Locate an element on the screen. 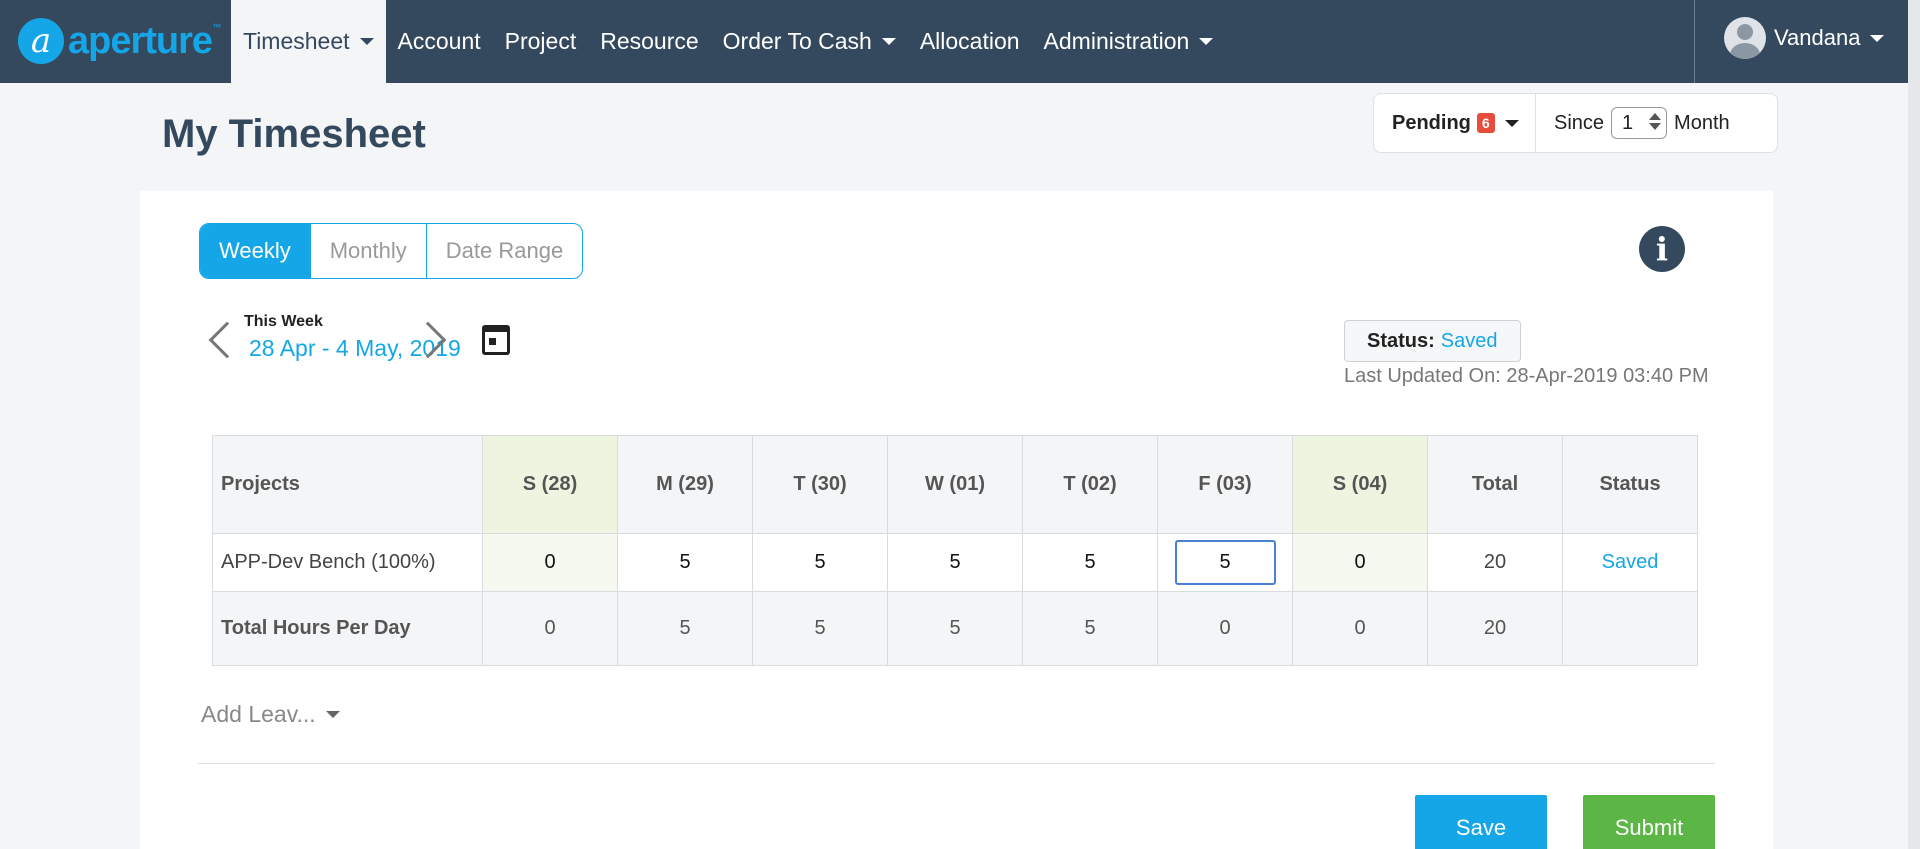 This screenshot has height=849, width=1920. grand-total: 20 is located at coordinates (1495, 628).